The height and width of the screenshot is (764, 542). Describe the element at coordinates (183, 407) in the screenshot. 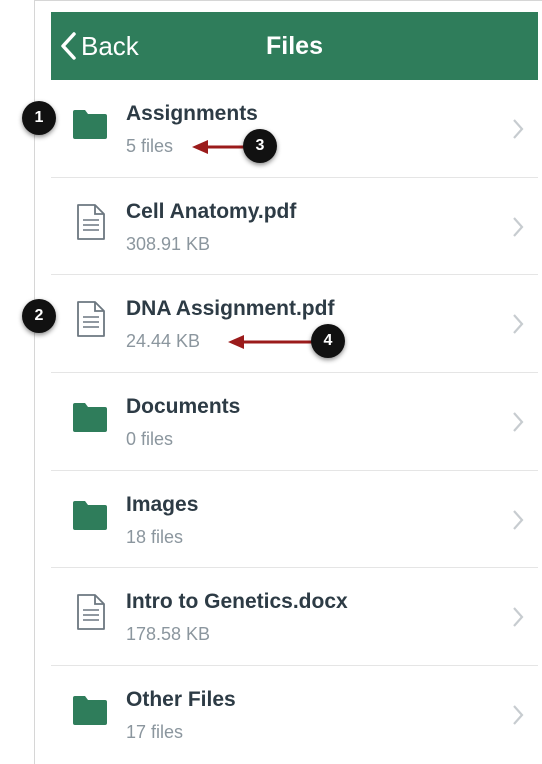

I see `item-name: Documents` at that location.